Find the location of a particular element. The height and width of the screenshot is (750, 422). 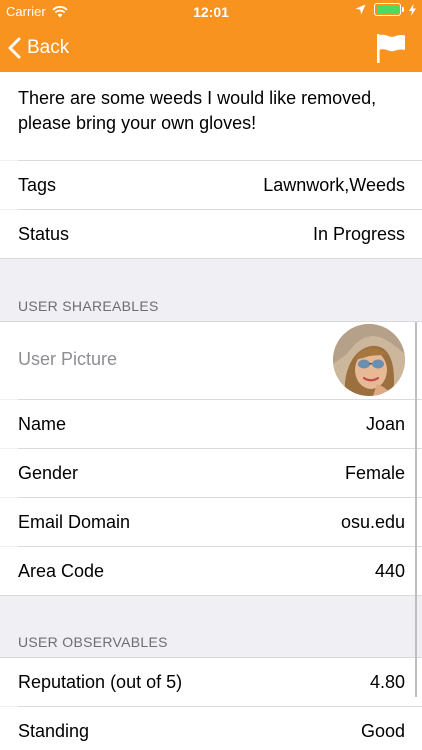

chevron-left-icon is located at coordinates (14, 48).